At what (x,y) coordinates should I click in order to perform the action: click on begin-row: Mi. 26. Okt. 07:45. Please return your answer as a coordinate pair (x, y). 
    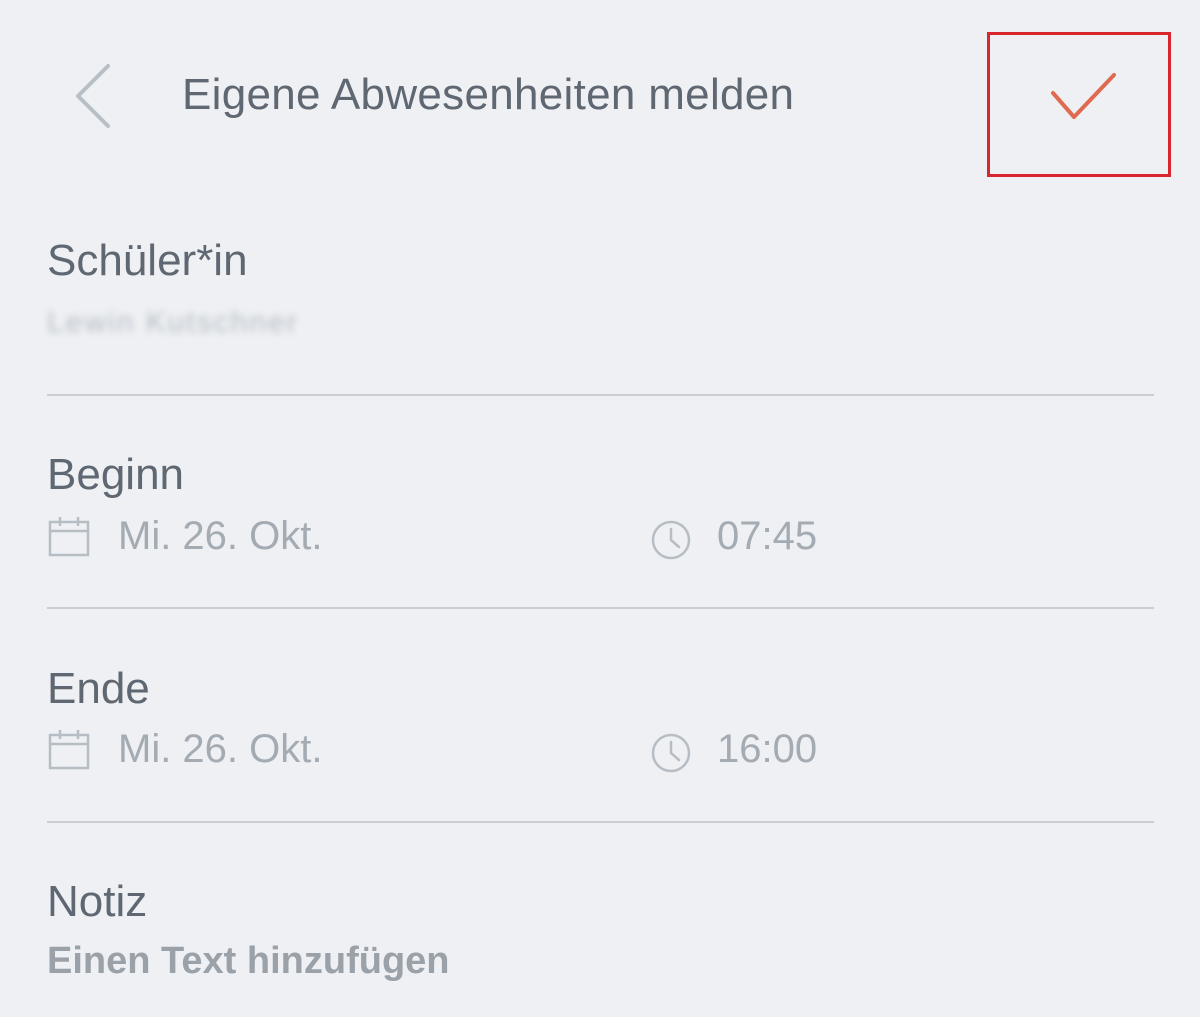
    Looking at the image, I should click on (600, 537).